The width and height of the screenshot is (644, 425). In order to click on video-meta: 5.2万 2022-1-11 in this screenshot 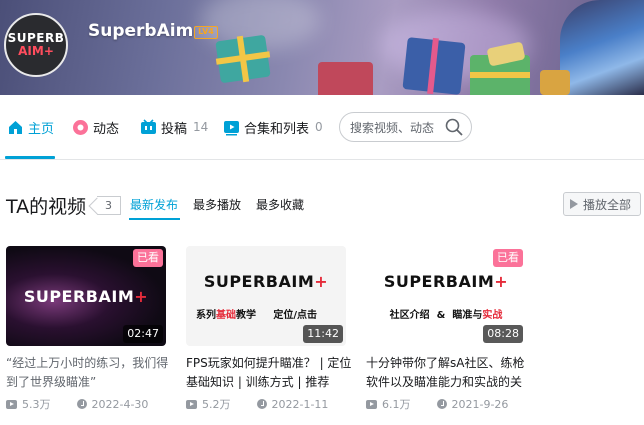, I will do `click(266, 404)`.